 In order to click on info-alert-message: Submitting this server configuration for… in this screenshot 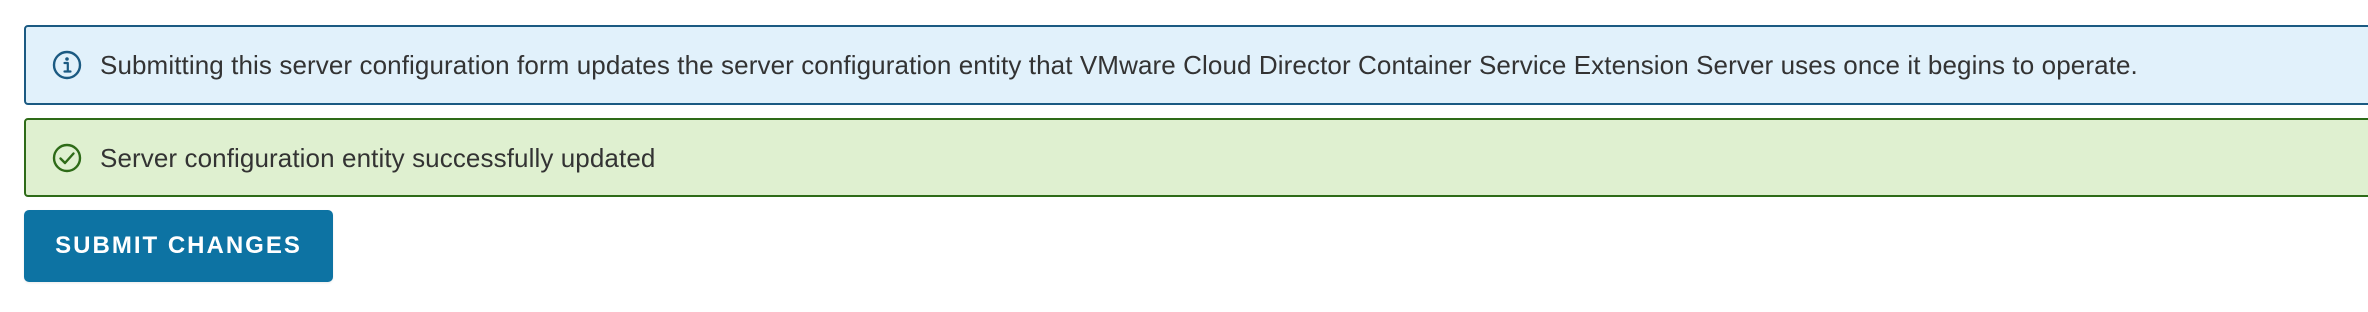, I will do `click(1119, 65)`.